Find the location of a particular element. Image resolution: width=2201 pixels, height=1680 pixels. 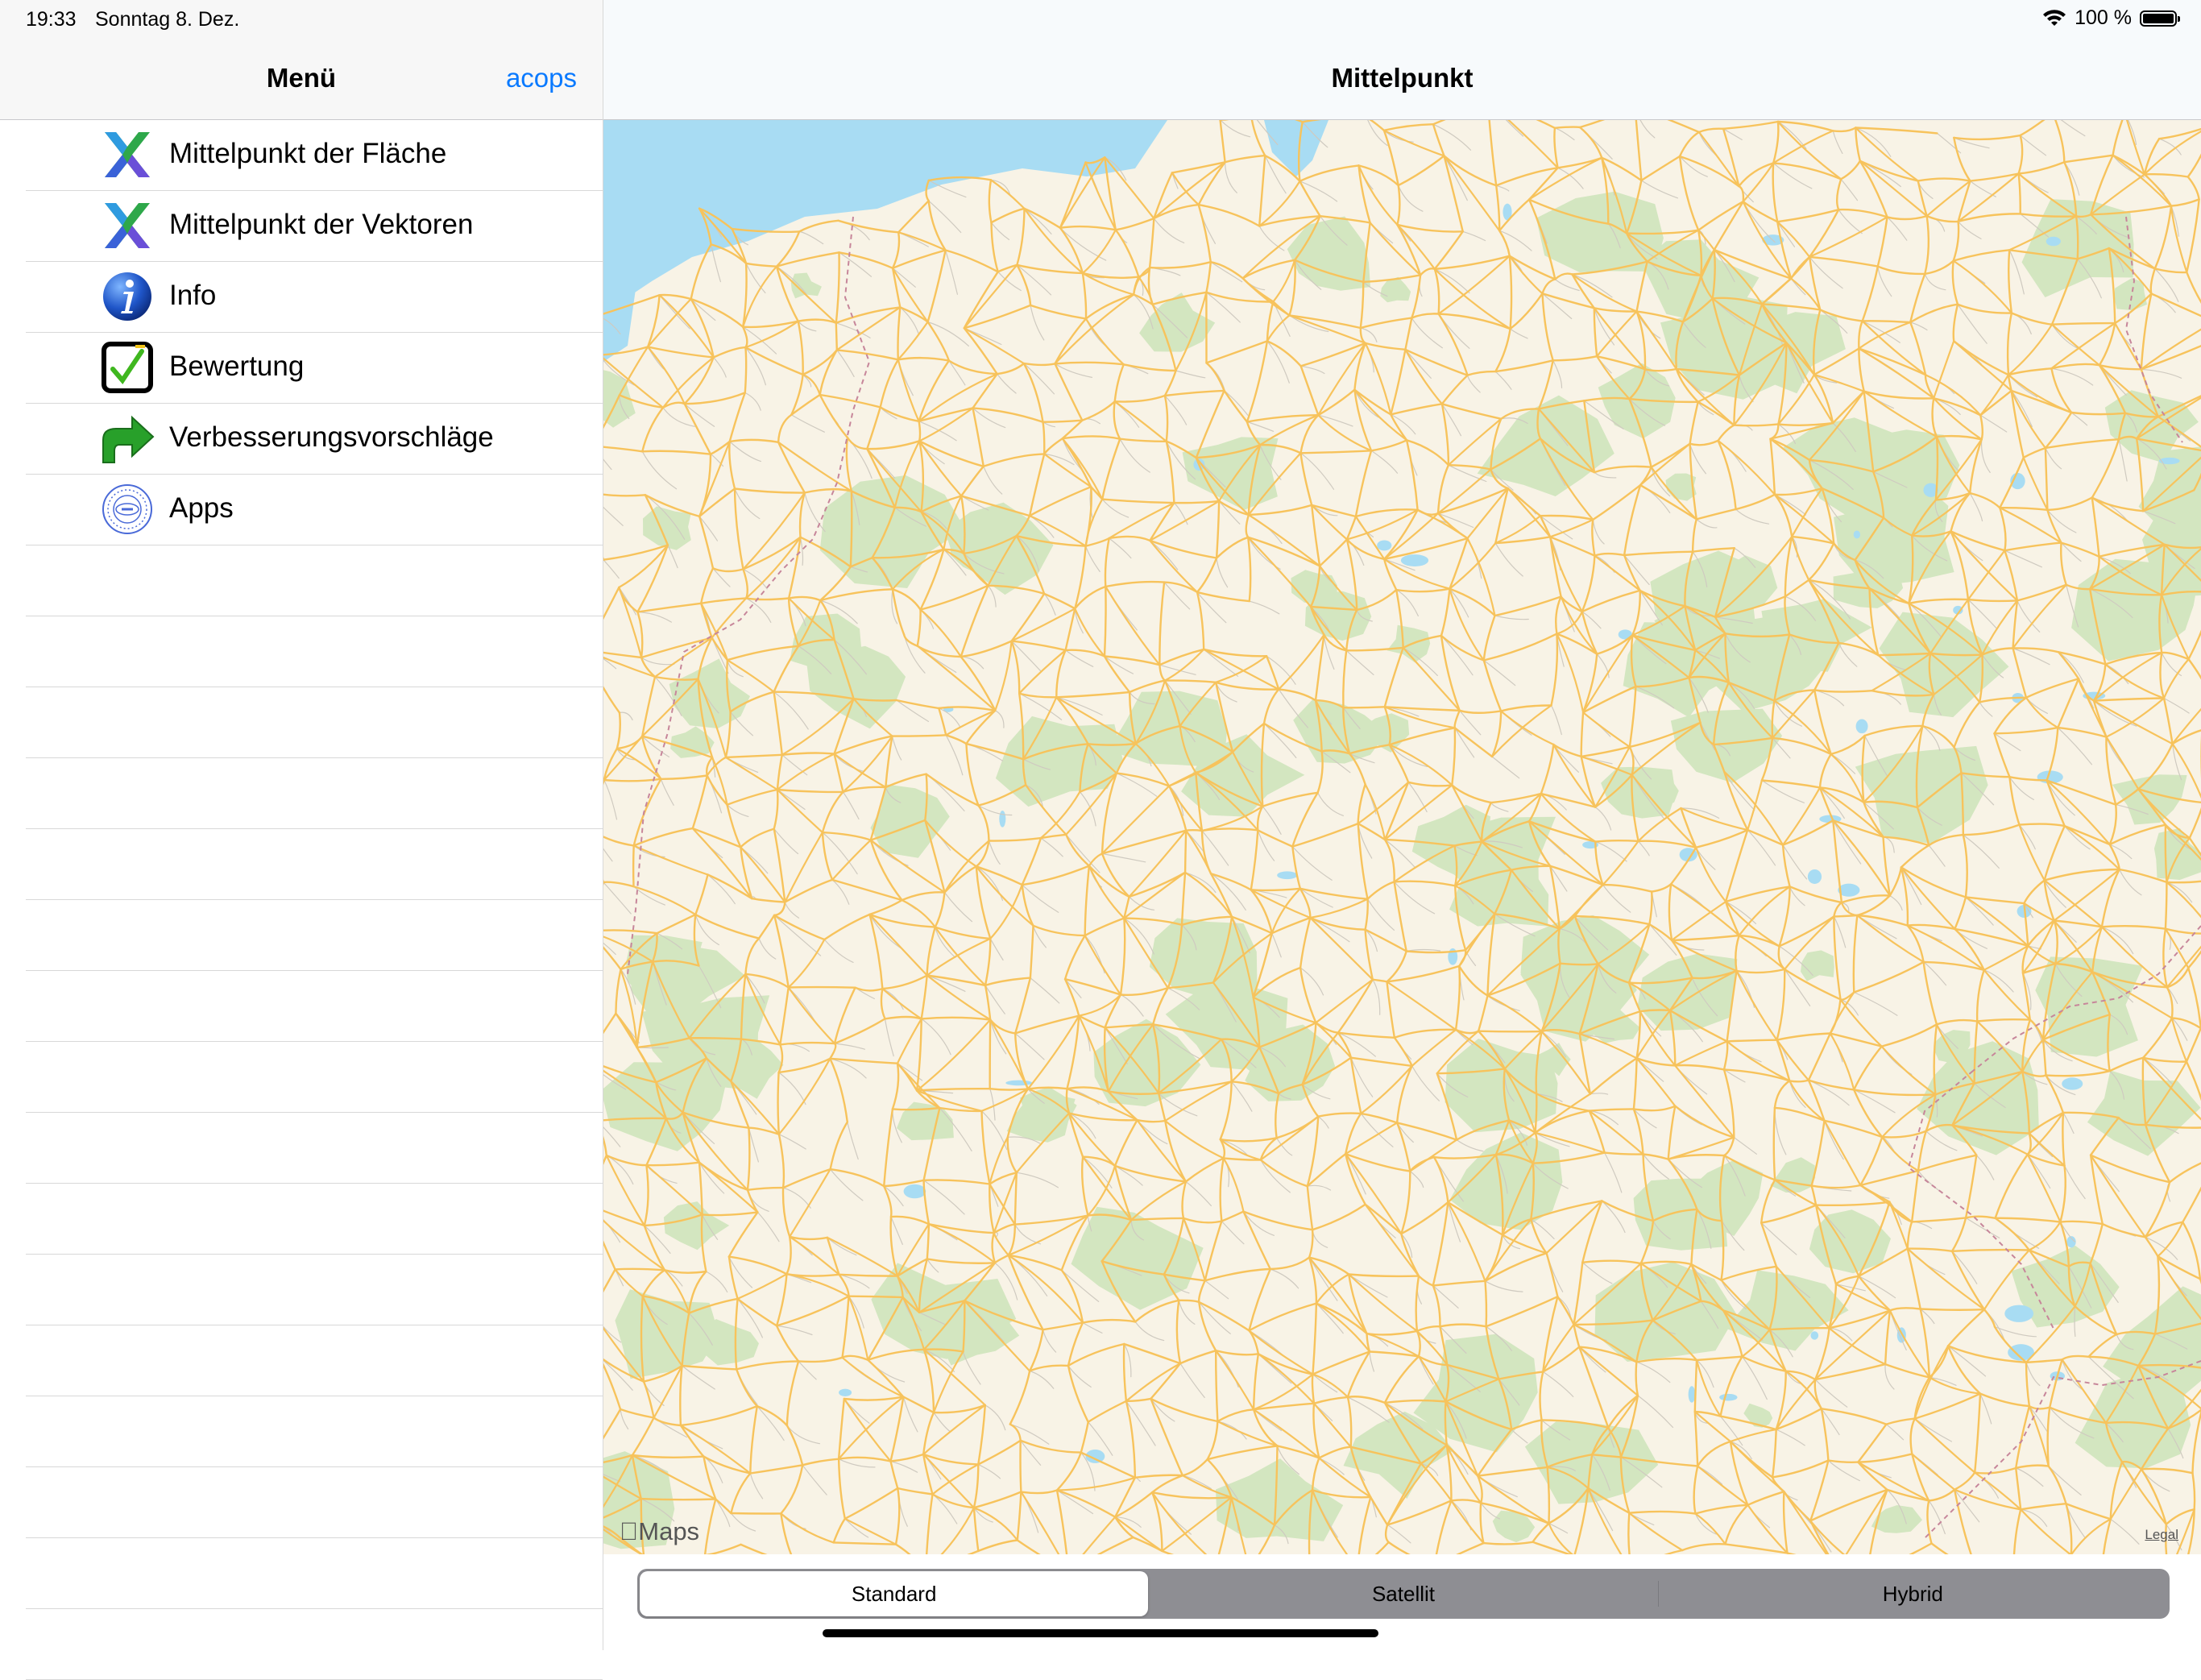

menu-item-area-center: Mittelpunkt der Fläche is located at coordinates (314, 155).